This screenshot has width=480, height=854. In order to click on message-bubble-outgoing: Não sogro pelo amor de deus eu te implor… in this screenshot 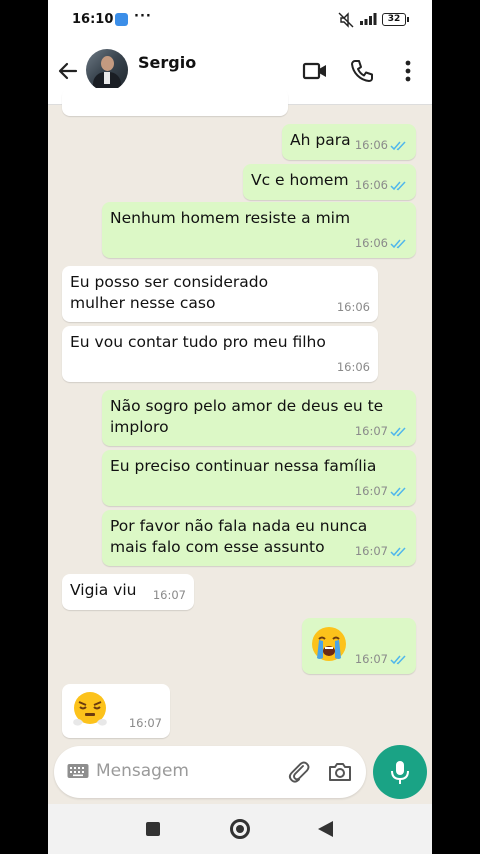, I will do `click(259, 418)`.